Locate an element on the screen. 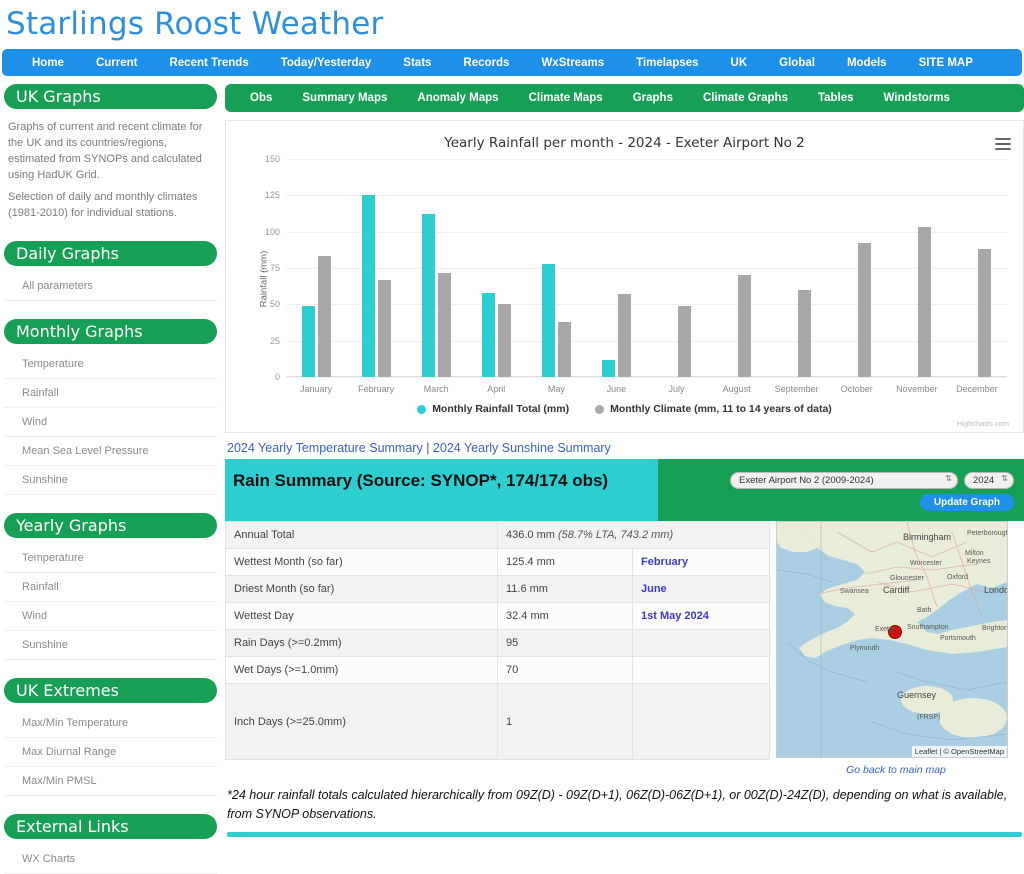 The width and height of the screenshot is (1024, 874). topnav-item-today-yesterday: Today/Yesterday is located at coordinates (326, 63).